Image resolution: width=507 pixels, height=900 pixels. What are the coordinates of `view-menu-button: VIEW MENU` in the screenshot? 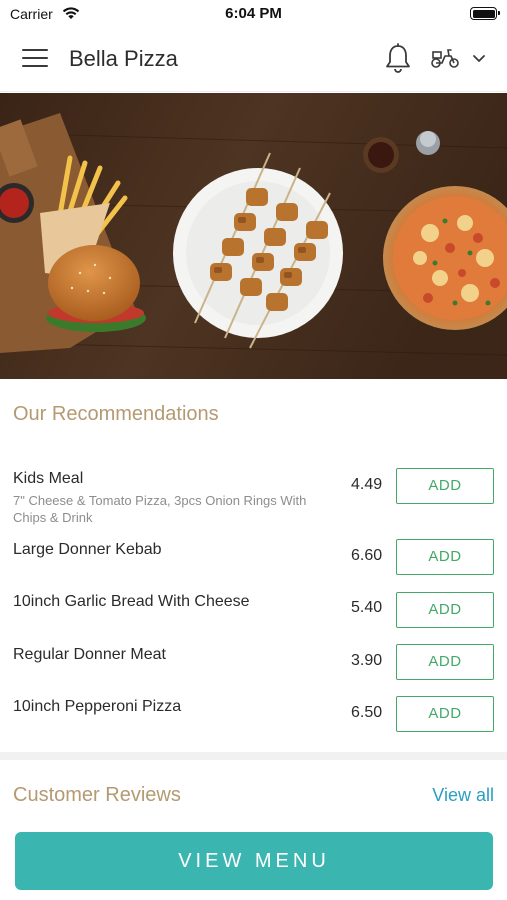 It's located at (254, 861).